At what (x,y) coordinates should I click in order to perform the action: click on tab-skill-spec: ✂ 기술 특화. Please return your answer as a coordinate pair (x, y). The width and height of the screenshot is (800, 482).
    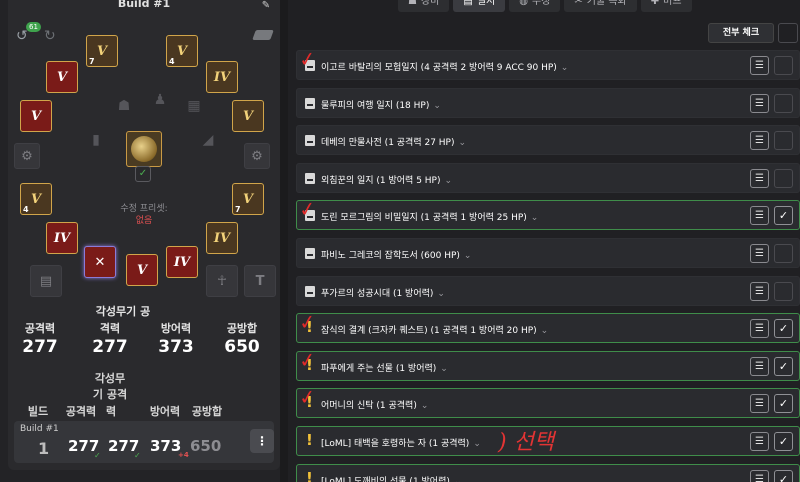
    Looking at the image, I should click on (600, 6).